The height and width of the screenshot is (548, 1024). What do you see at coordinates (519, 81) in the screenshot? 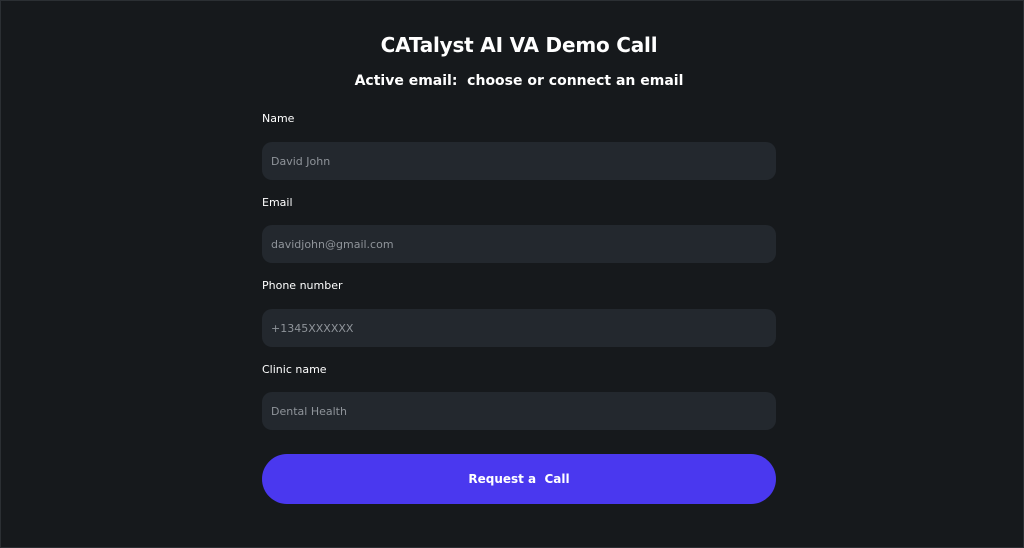
I see `active-email-status: Active email: choose or connect an email` at bounding box center [519, 81].